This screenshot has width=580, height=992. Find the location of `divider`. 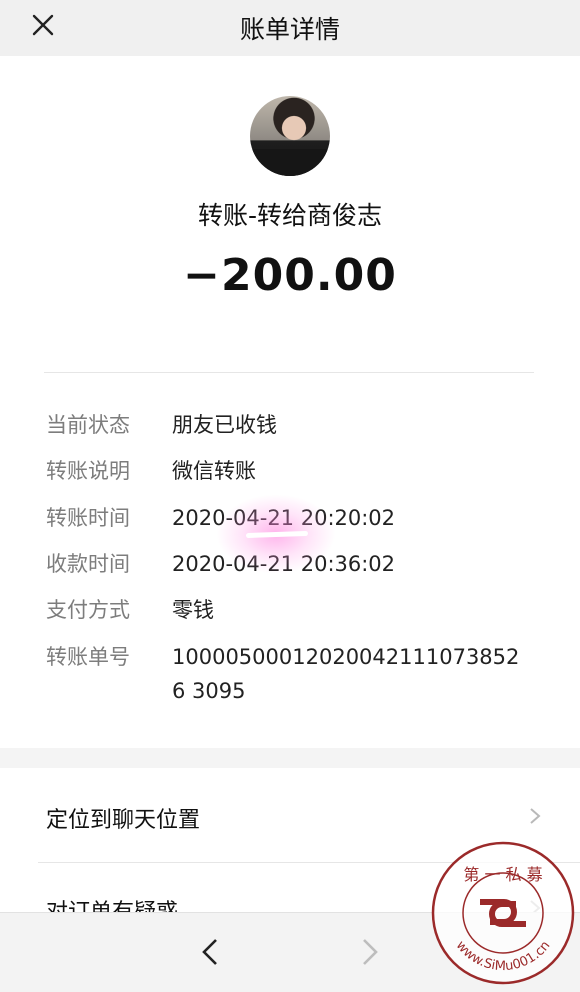

divider is located at coordinates (289, 372).